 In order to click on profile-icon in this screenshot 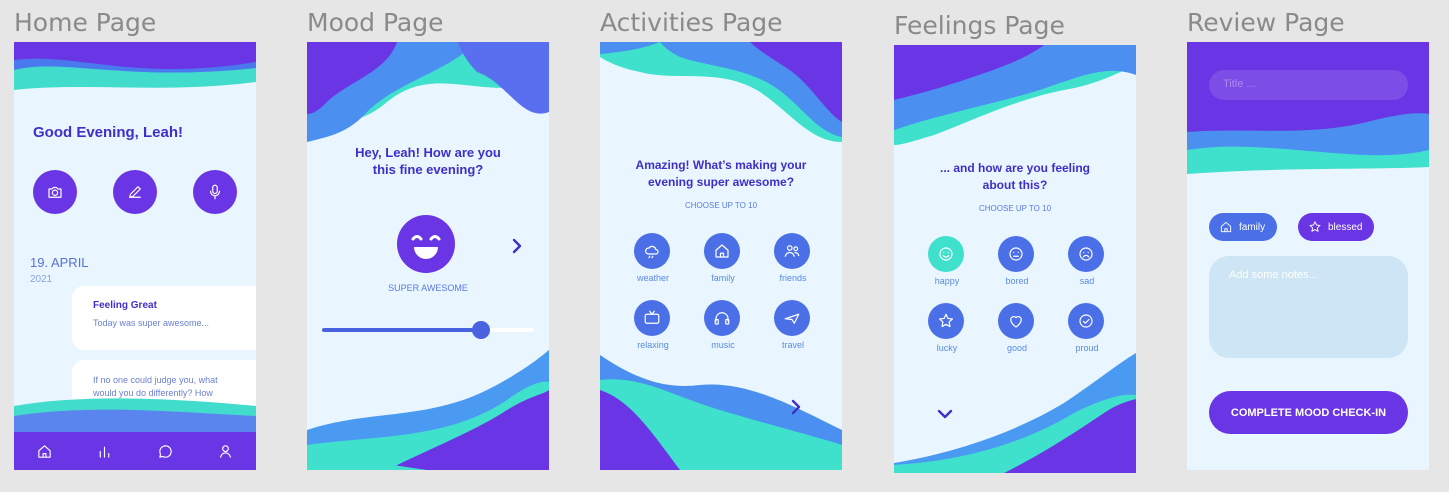, I will do `click(225, 451)`.